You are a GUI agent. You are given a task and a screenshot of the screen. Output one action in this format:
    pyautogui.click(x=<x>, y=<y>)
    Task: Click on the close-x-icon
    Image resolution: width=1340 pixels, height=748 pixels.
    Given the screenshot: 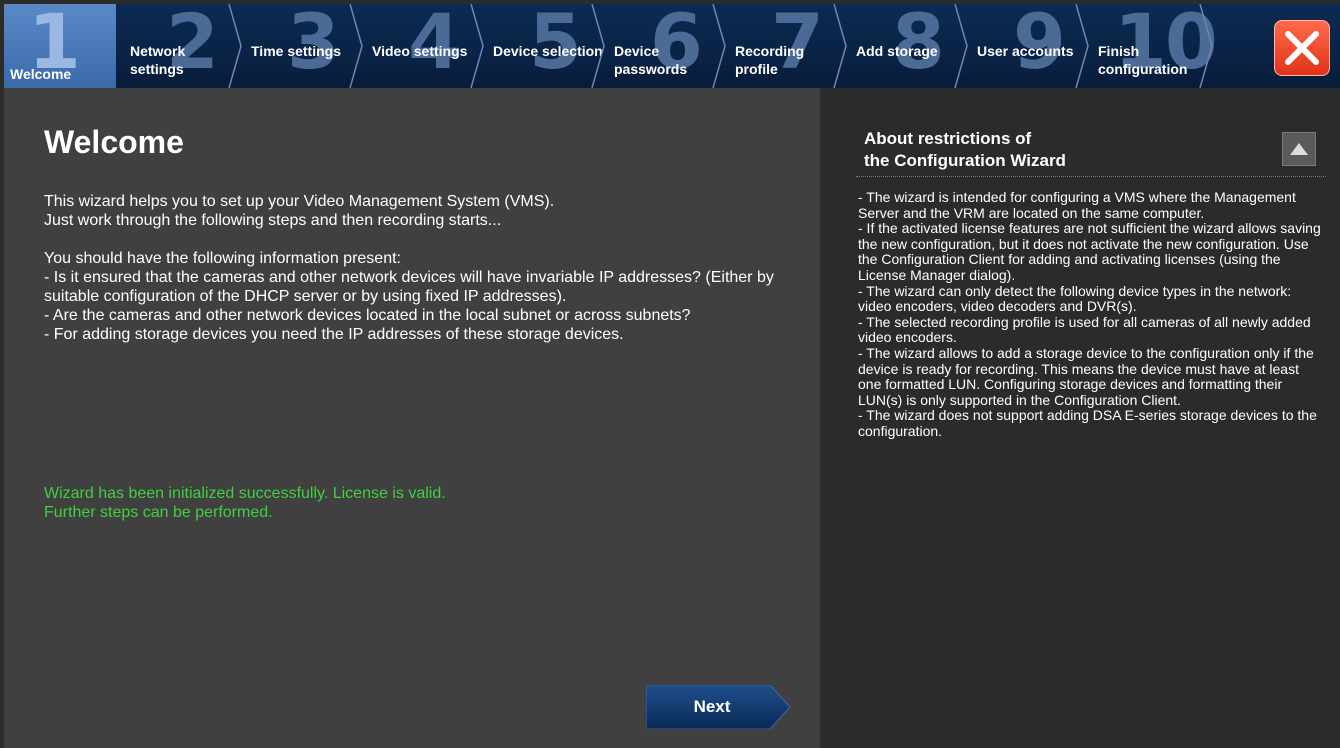 What is the action you would take?
    pyautogui.click(x=1302, y=48)
    